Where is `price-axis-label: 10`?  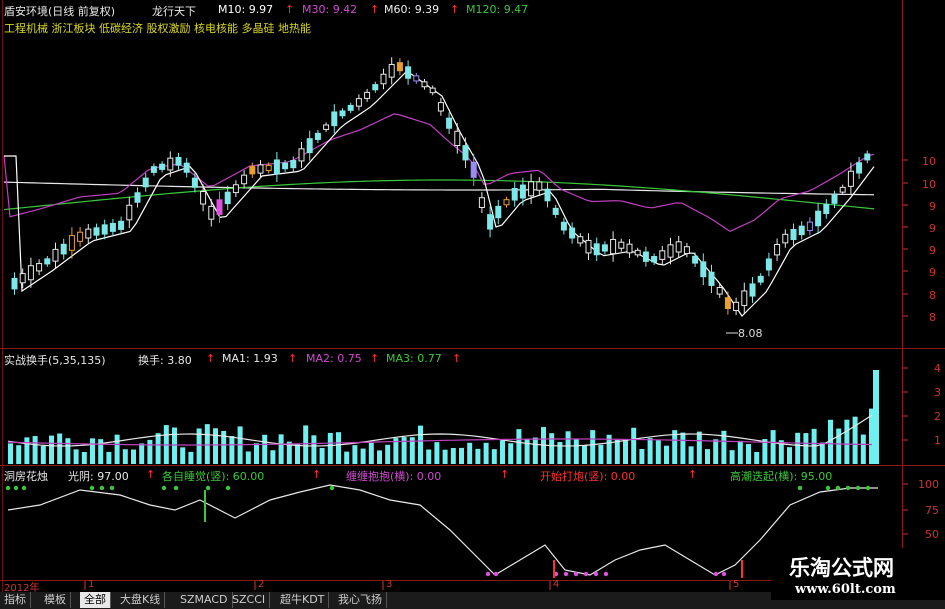 price-axis-label: 10 is located at coordinates (929, 161).